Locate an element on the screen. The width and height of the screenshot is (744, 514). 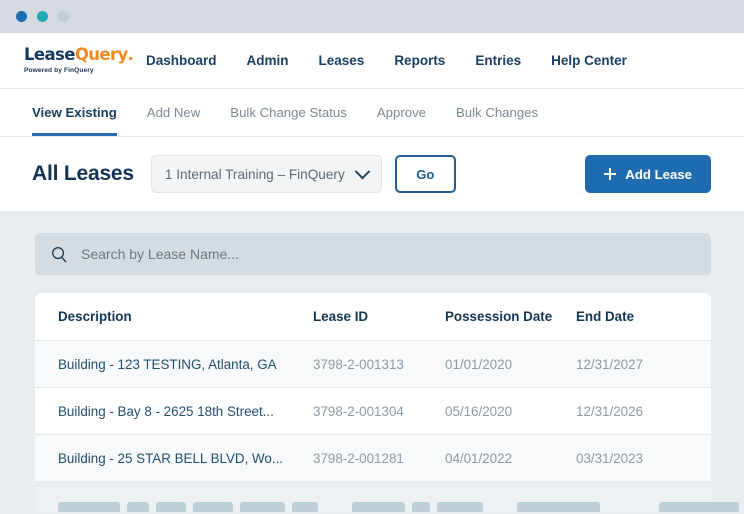
cell-lease-id: 3798-2-001313 is located at coordinates (358, 364).